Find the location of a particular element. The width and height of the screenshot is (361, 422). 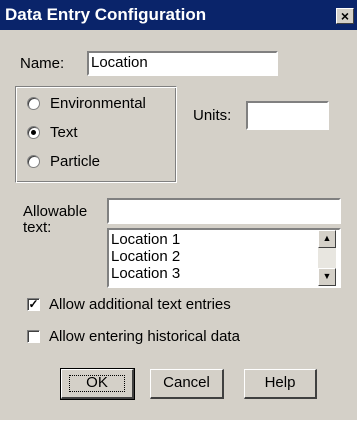

title-bar: Data Entry Configuration × is located at coordinates (178, 15).